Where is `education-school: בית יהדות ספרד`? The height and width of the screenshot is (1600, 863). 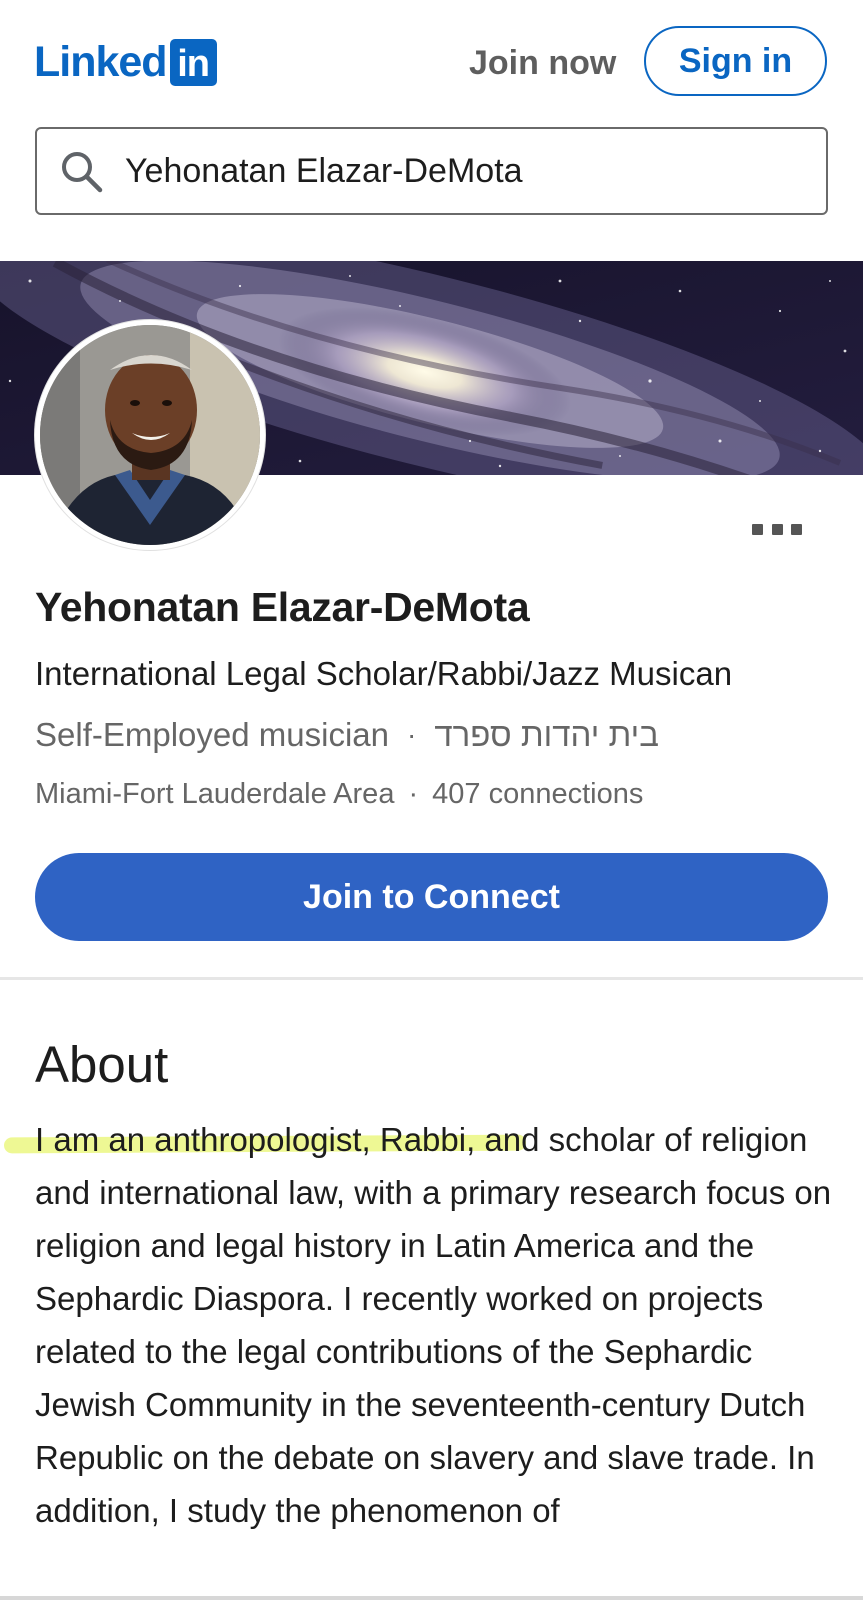
education-school: בית יהדות ספרד is located at coordinates (546, 735).